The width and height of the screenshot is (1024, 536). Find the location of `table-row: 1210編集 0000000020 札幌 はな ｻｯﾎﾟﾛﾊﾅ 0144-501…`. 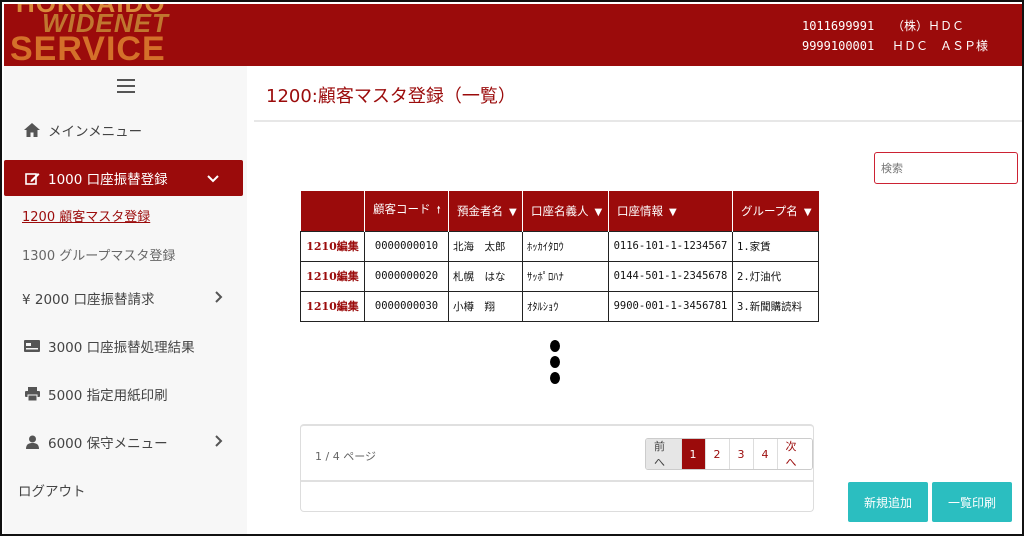

table-row: 1210編集 0000000020 札幌 はな ｻｯﾎﾟﾛﾊﾅ 0144-501… is located at coordinates (559, 276).